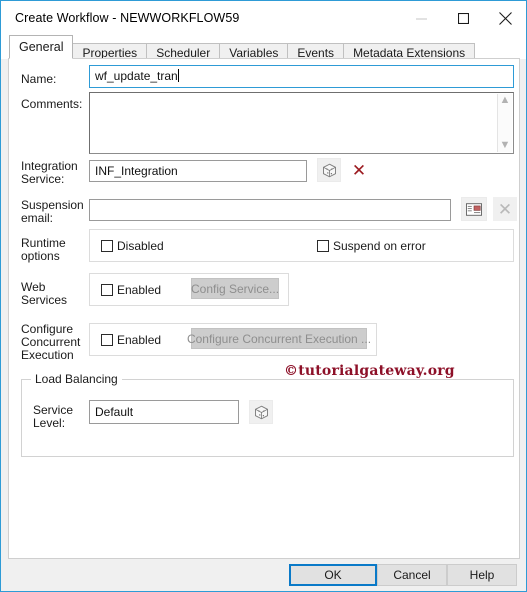  Describe the element at coordinates (39, 79) in the screenshot. I see `name-label: Name:` at that location.